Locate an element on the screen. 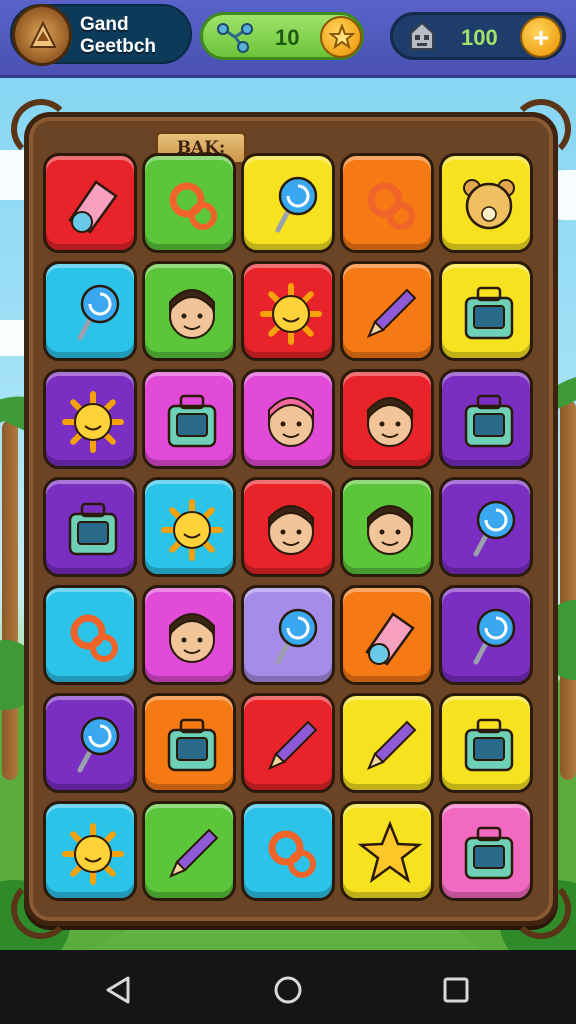 The width and height of the screenshot is (576, 1024). tile-sun-gear is located at coordinates (90, 419).